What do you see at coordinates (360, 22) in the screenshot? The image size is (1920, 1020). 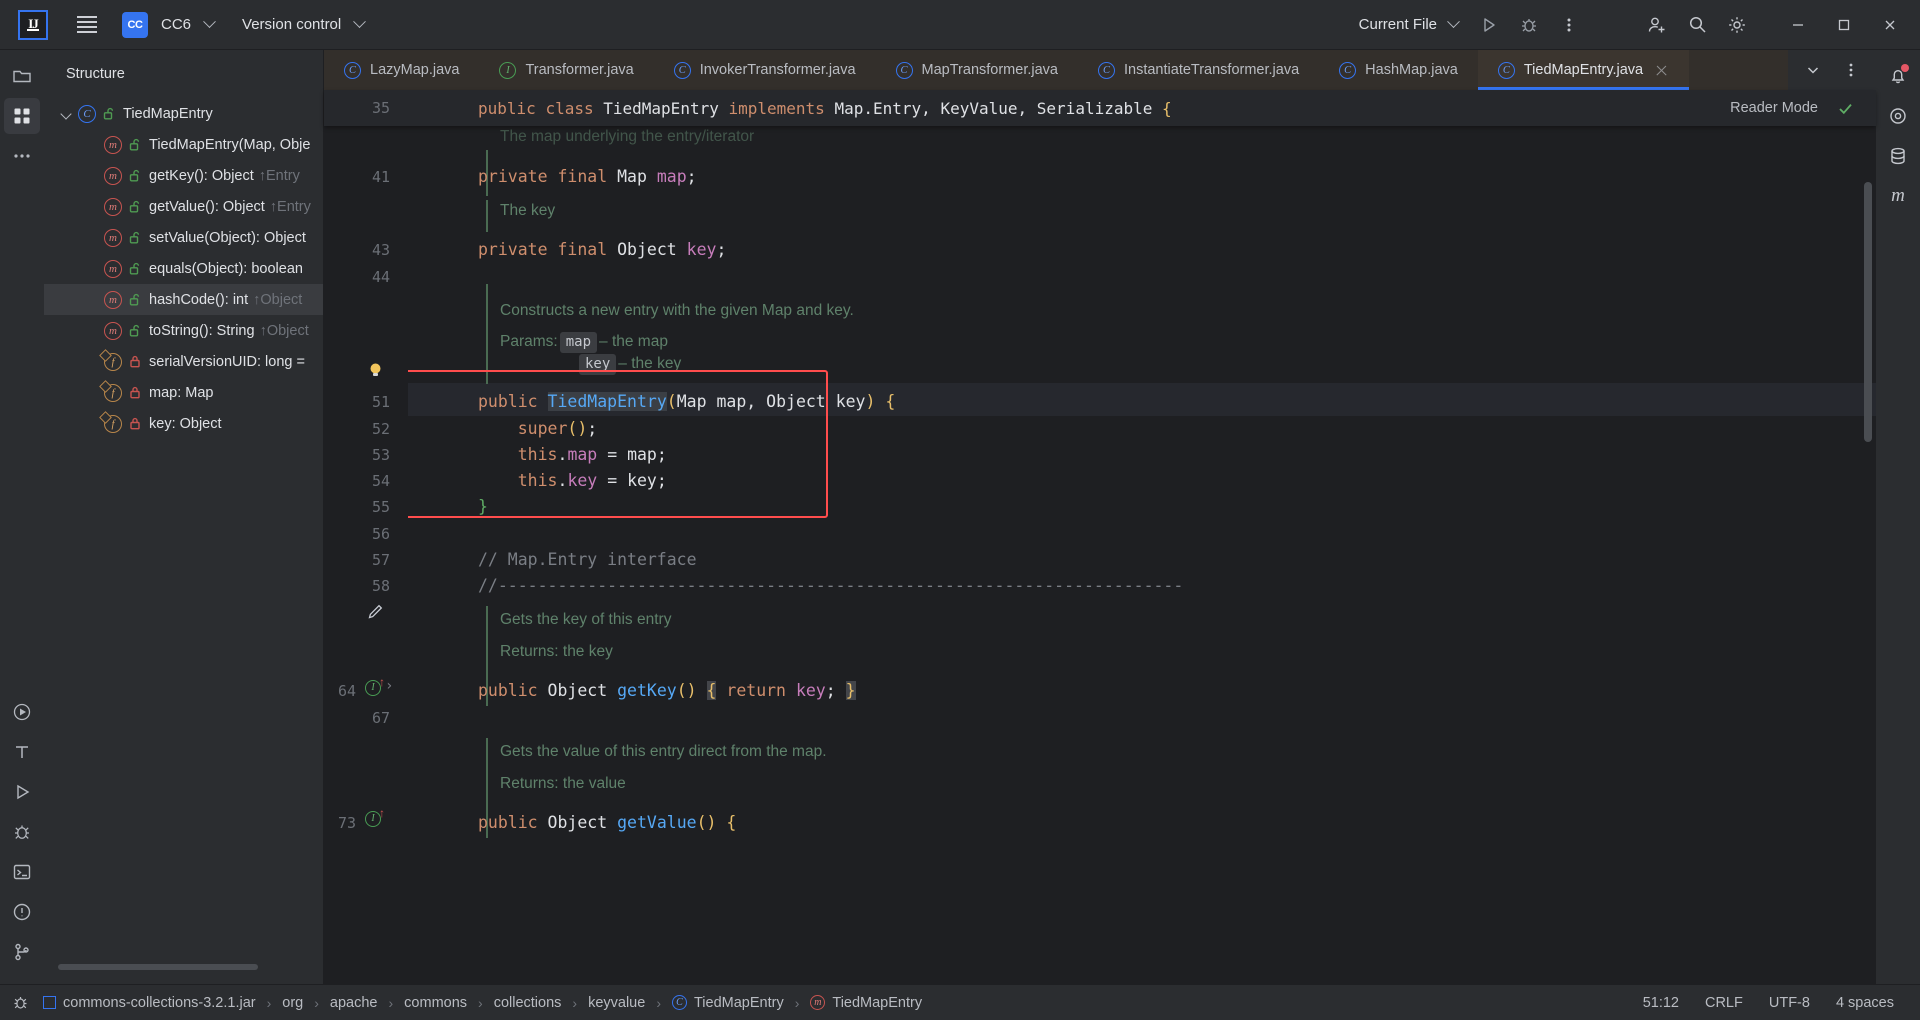 I see `vcs-chevron-down-icon` at bounding box center [360, 22].